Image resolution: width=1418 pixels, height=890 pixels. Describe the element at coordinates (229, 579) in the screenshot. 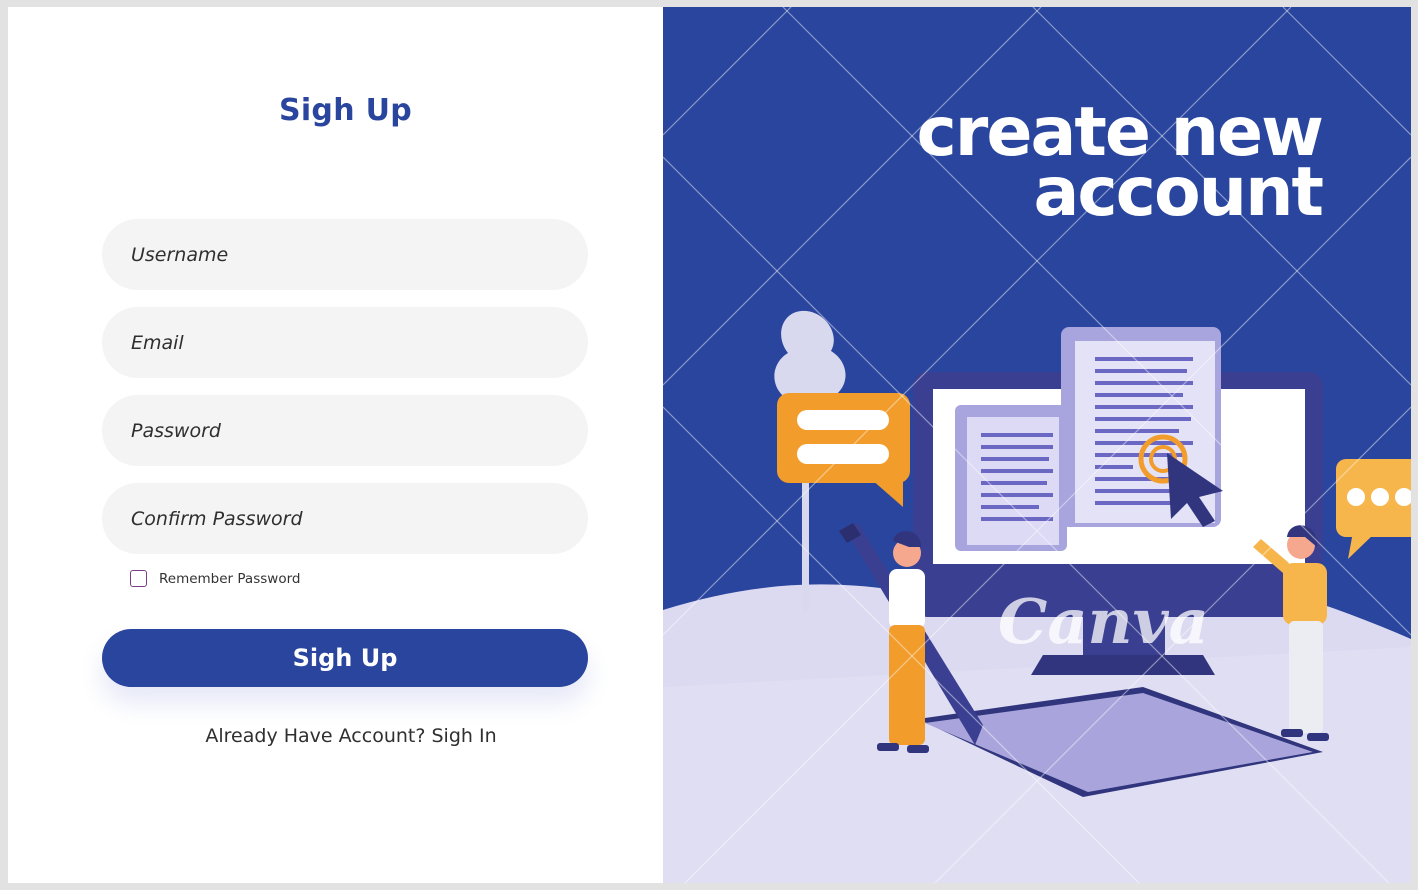

I see `remember-password-label: Remember Password` at that location.